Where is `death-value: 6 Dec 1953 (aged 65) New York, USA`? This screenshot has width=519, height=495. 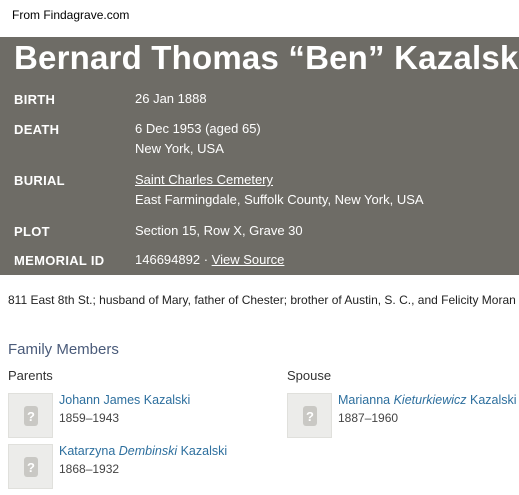
death-value: 6 Dec 1953 (aged 65) New York, USA is located at coordinates (198, 139).